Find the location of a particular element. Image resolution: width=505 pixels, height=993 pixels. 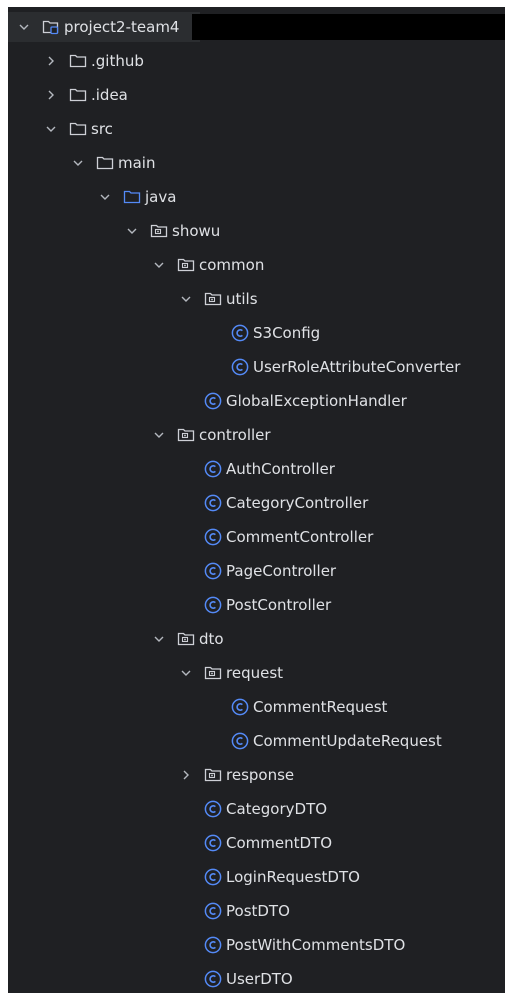

tree-node-project2-team4: project2-team4 is located at coordinates (93, 27).